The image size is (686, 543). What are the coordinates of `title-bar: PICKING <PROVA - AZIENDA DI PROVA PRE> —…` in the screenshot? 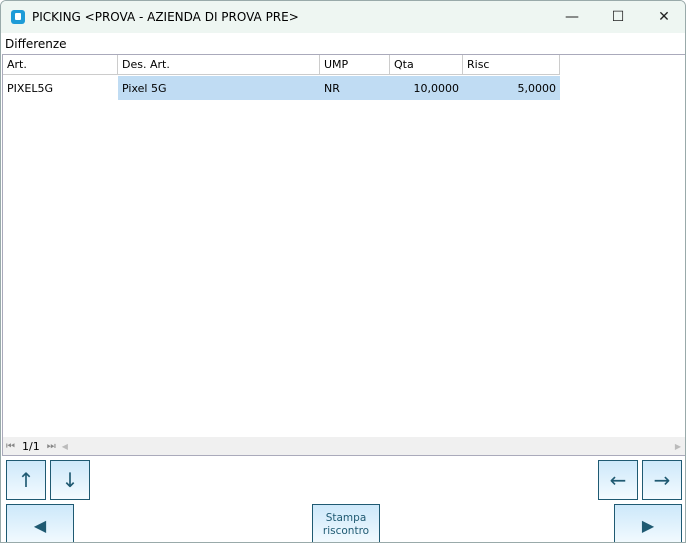 It's located at (343, 17).